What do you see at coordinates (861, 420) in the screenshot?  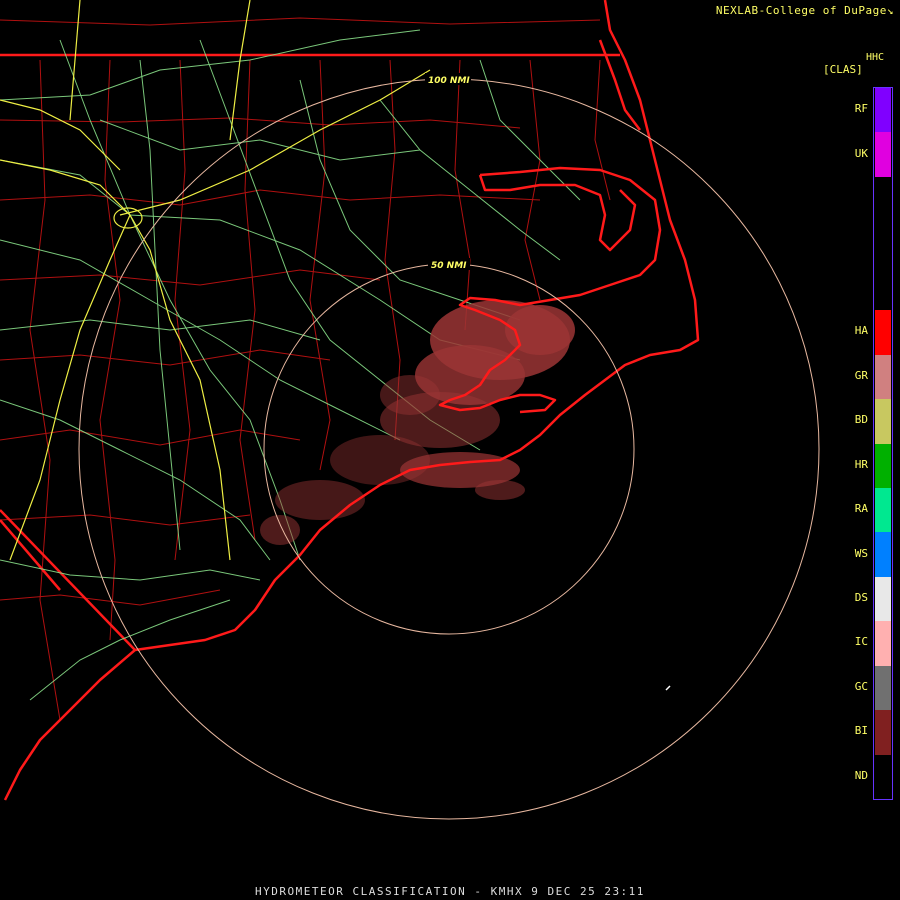 I see `legend-label-bd: BD` at bounding box center [861, 420].